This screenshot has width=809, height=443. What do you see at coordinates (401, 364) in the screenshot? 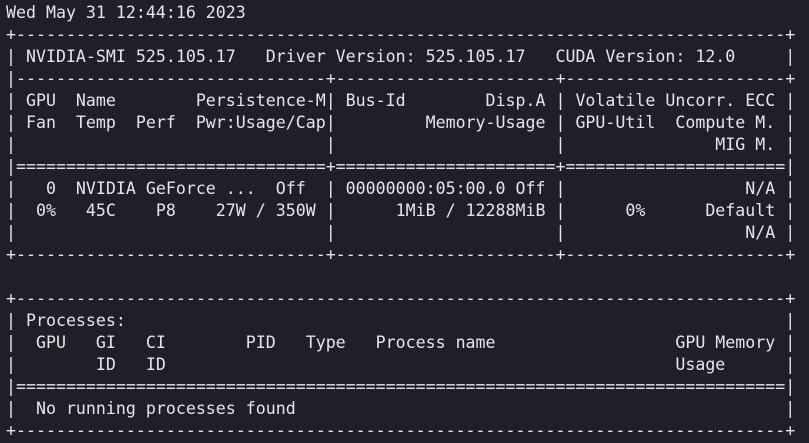
I see `processes-header-row-2: | ID ID Usage |` at bounding box center [401, 364].